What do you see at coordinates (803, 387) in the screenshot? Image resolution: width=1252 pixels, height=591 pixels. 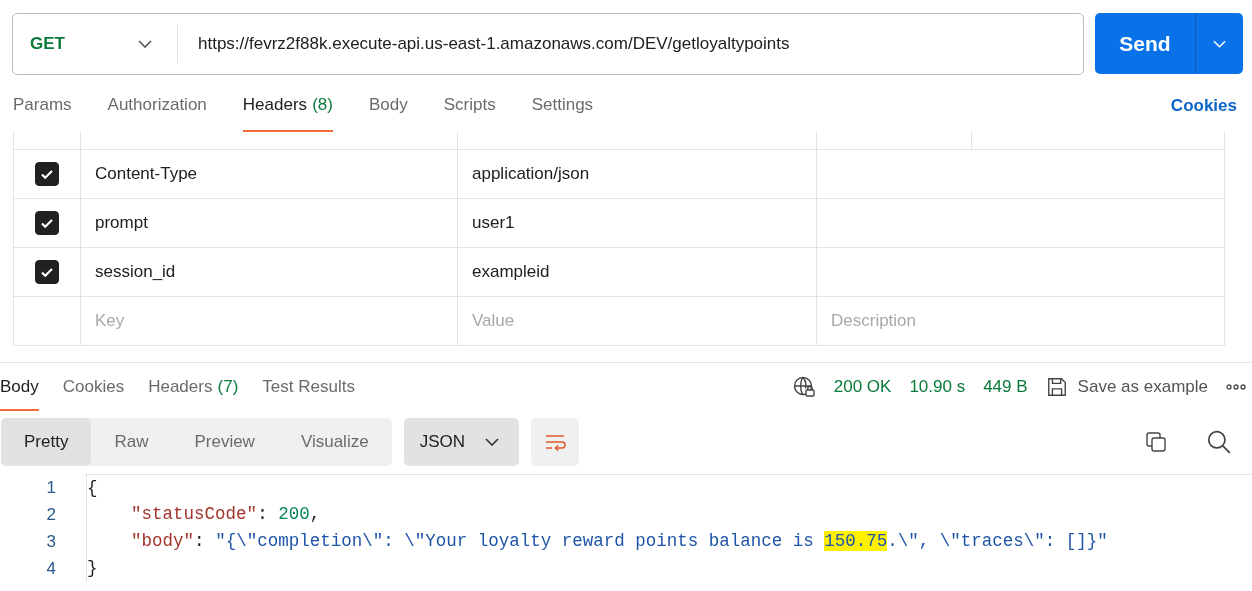 I see `globe-lock-icon` at bounding box center [803, 387].